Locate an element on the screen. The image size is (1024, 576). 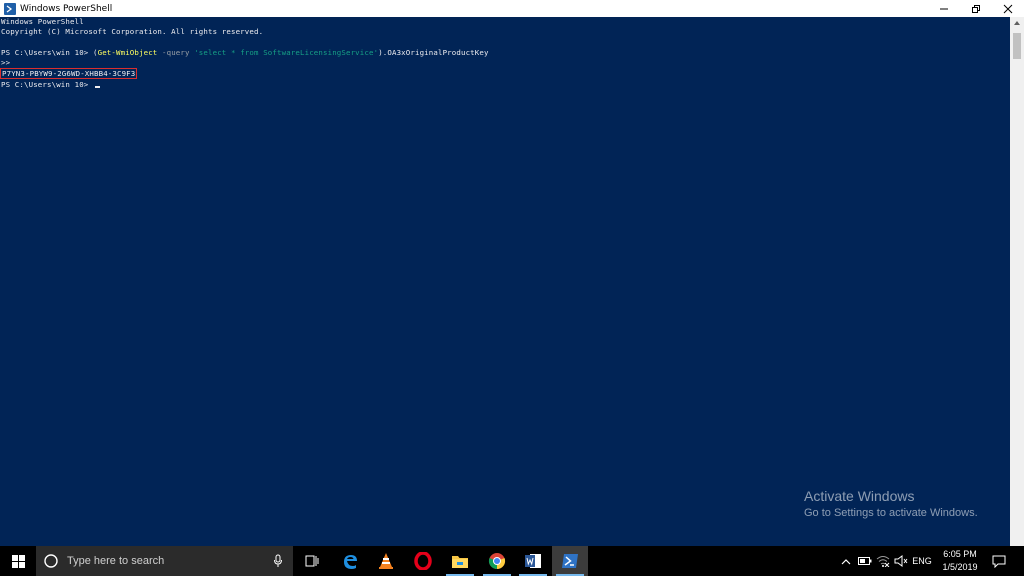
product-key-highlight: P7YN3-PBYW9-2G6WD-XHBB4-3C9F3 is located at coordinates (69, 73).